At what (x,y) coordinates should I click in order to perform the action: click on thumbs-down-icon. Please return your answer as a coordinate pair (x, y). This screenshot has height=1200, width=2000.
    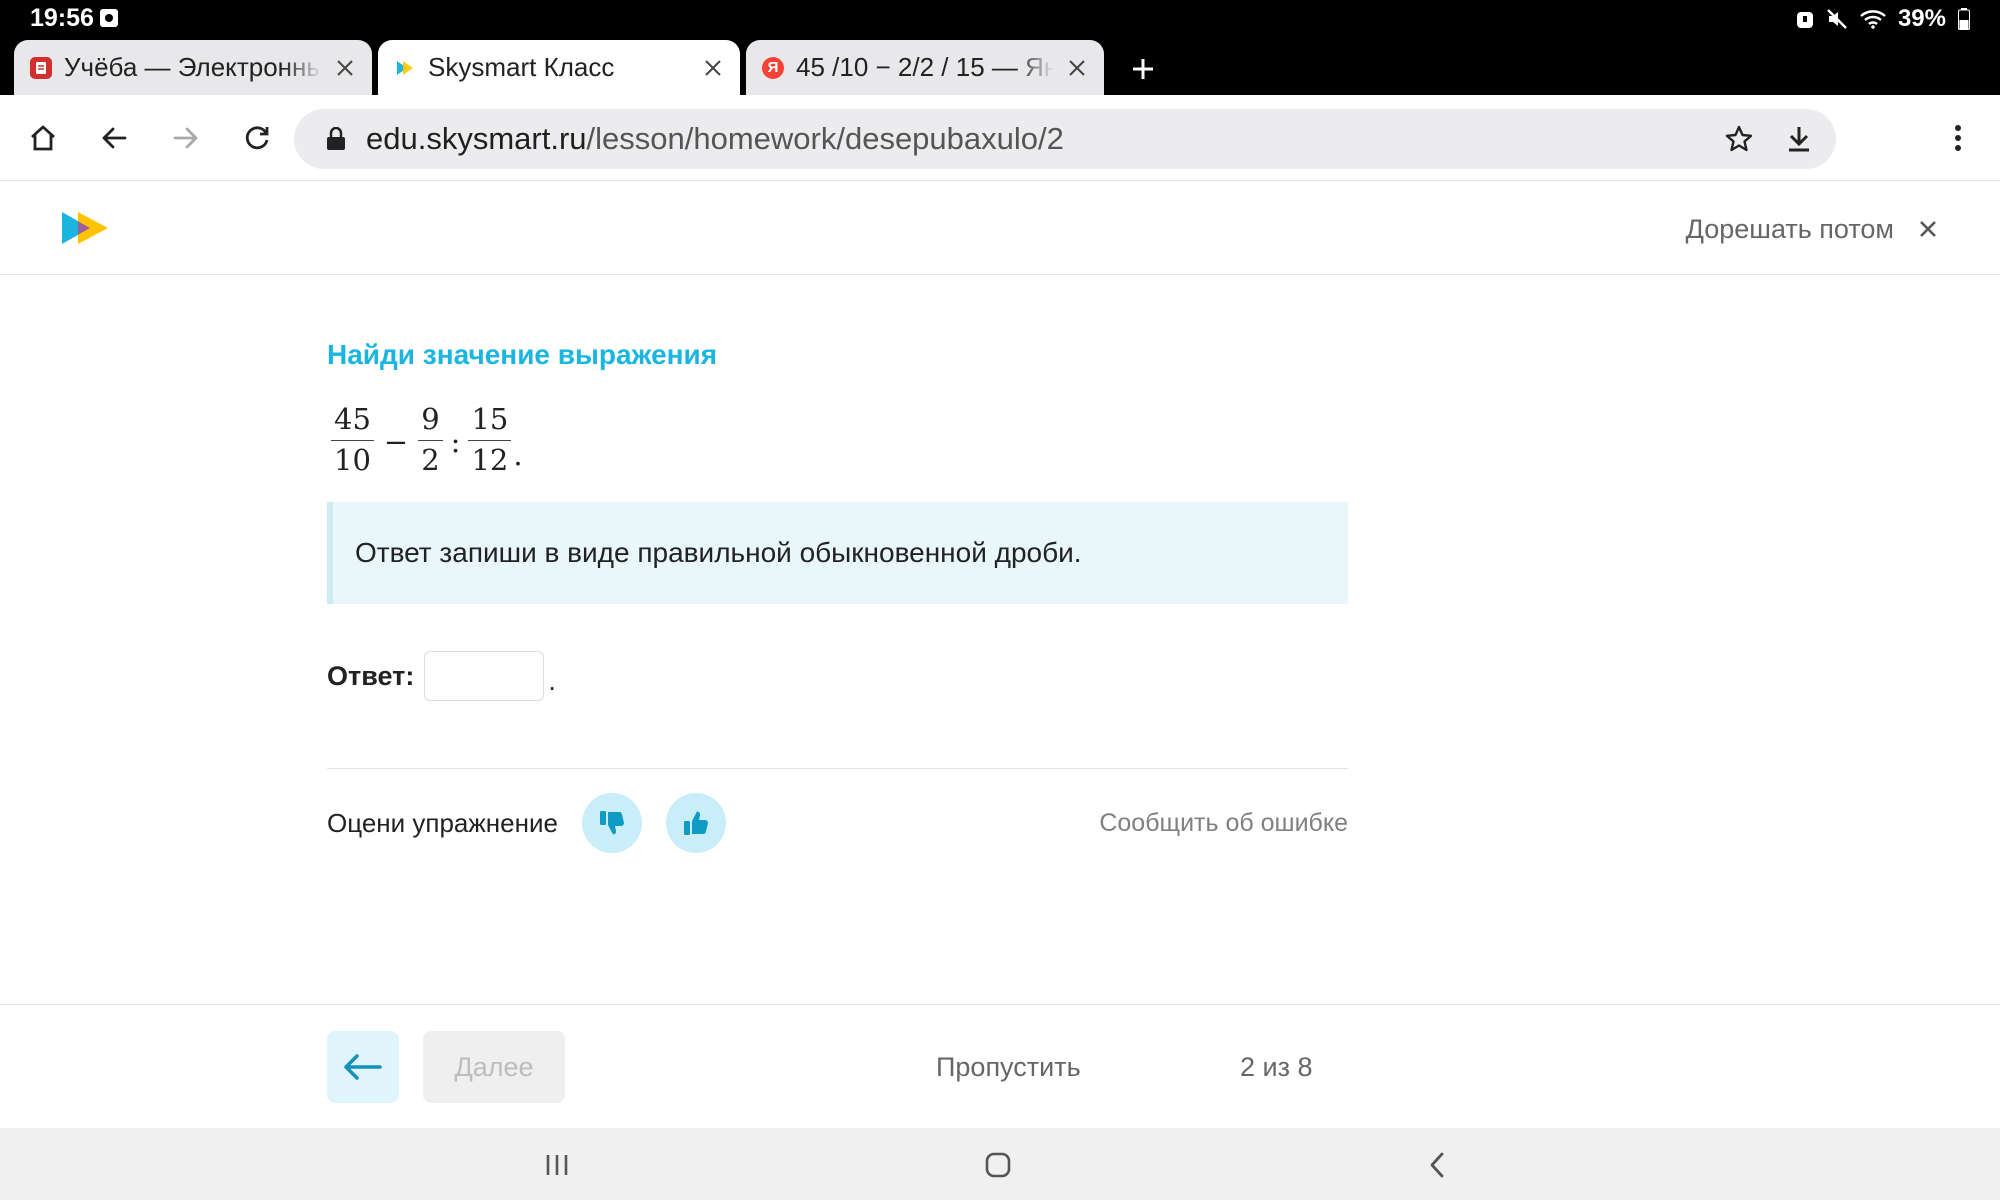
    Looking at the image, I should click on (611, 823).